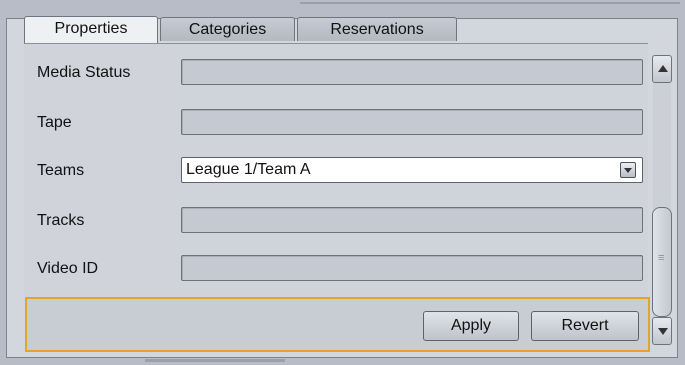 This screenshot has height=365, width=685. Describe the element at coordinates (662, 331) in the screenshot. I see `arrow-down-icon` at that location.